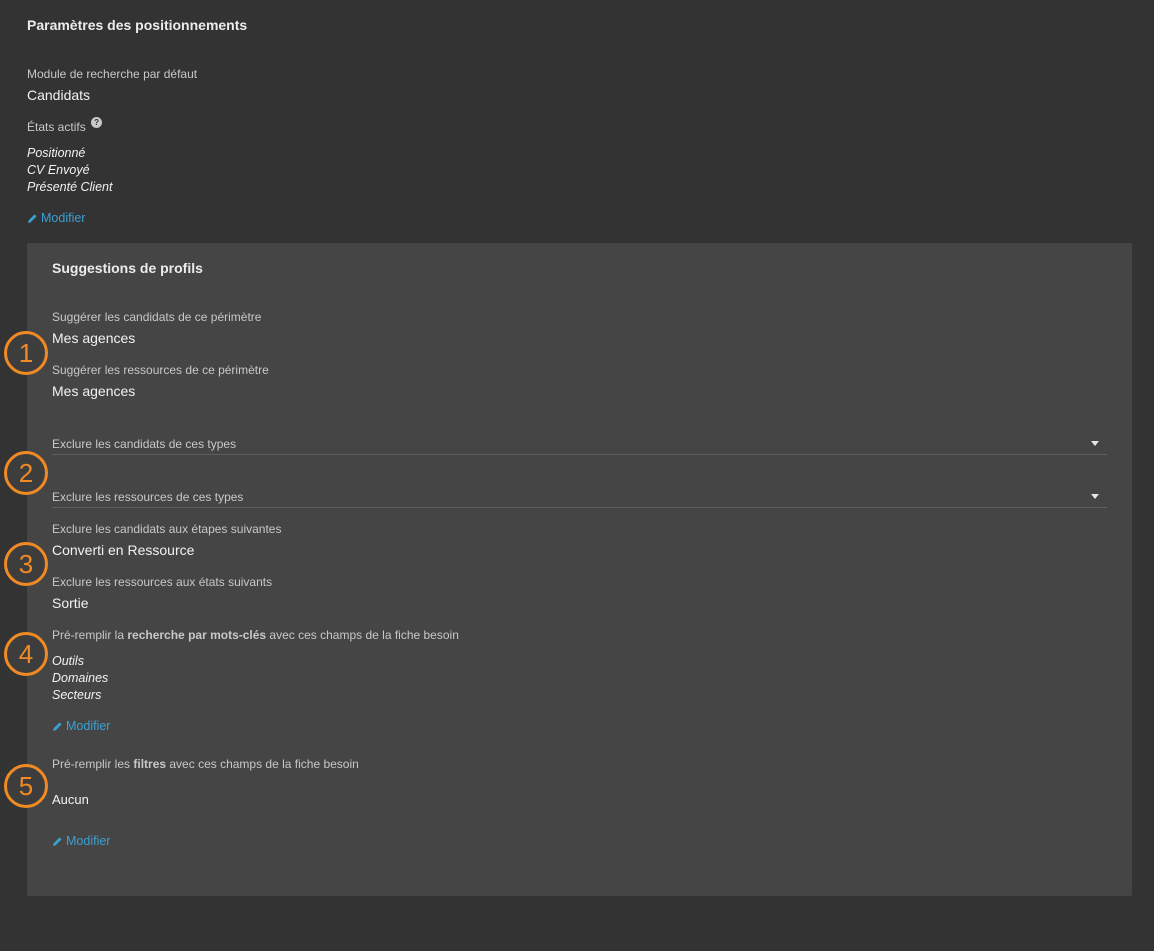 This screenshot has height=951, width=1154. I want to click on default-module-label: Module de recherche par défaut, so click(112, 74).